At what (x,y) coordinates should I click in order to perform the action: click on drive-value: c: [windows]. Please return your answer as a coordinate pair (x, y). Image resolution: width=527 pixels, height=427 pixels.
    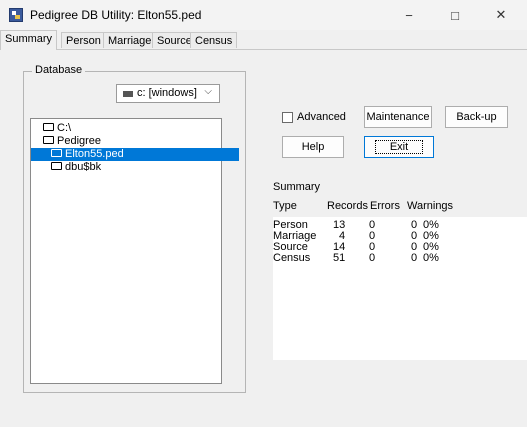
    Looking at the image, I should click on (167, 93).